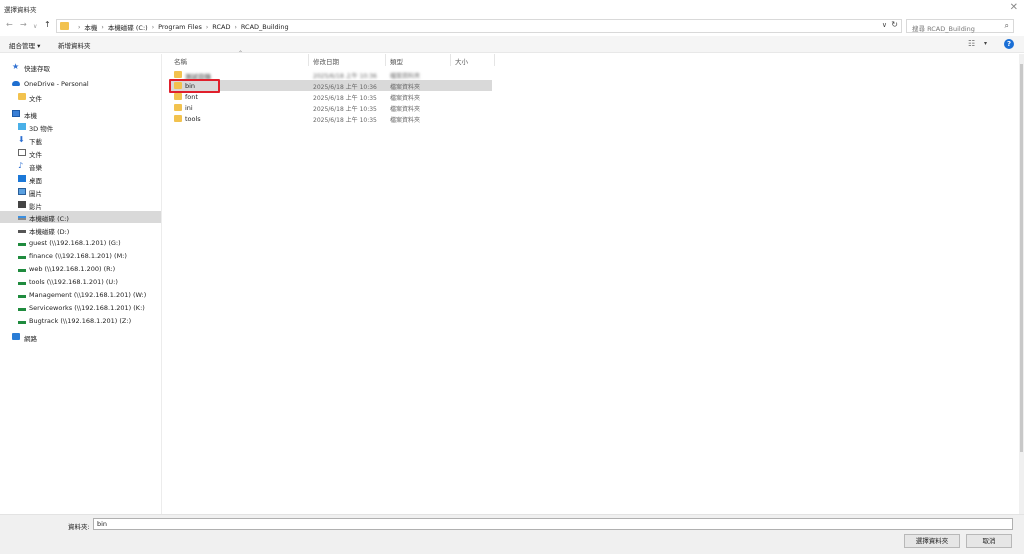 The image size is (1024, 554). What do you see at coordinates (47, 25) in the screenshot?
I see `up-arrow-icon: ↑` at bounding box center [47, 25].